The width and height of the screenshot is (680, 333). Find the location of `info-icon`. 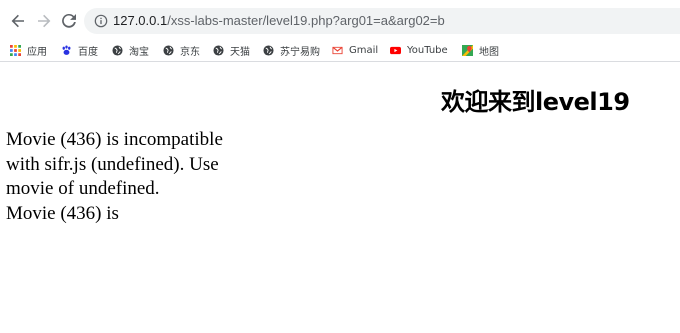

info-icon is located at coordinates (101, 21).